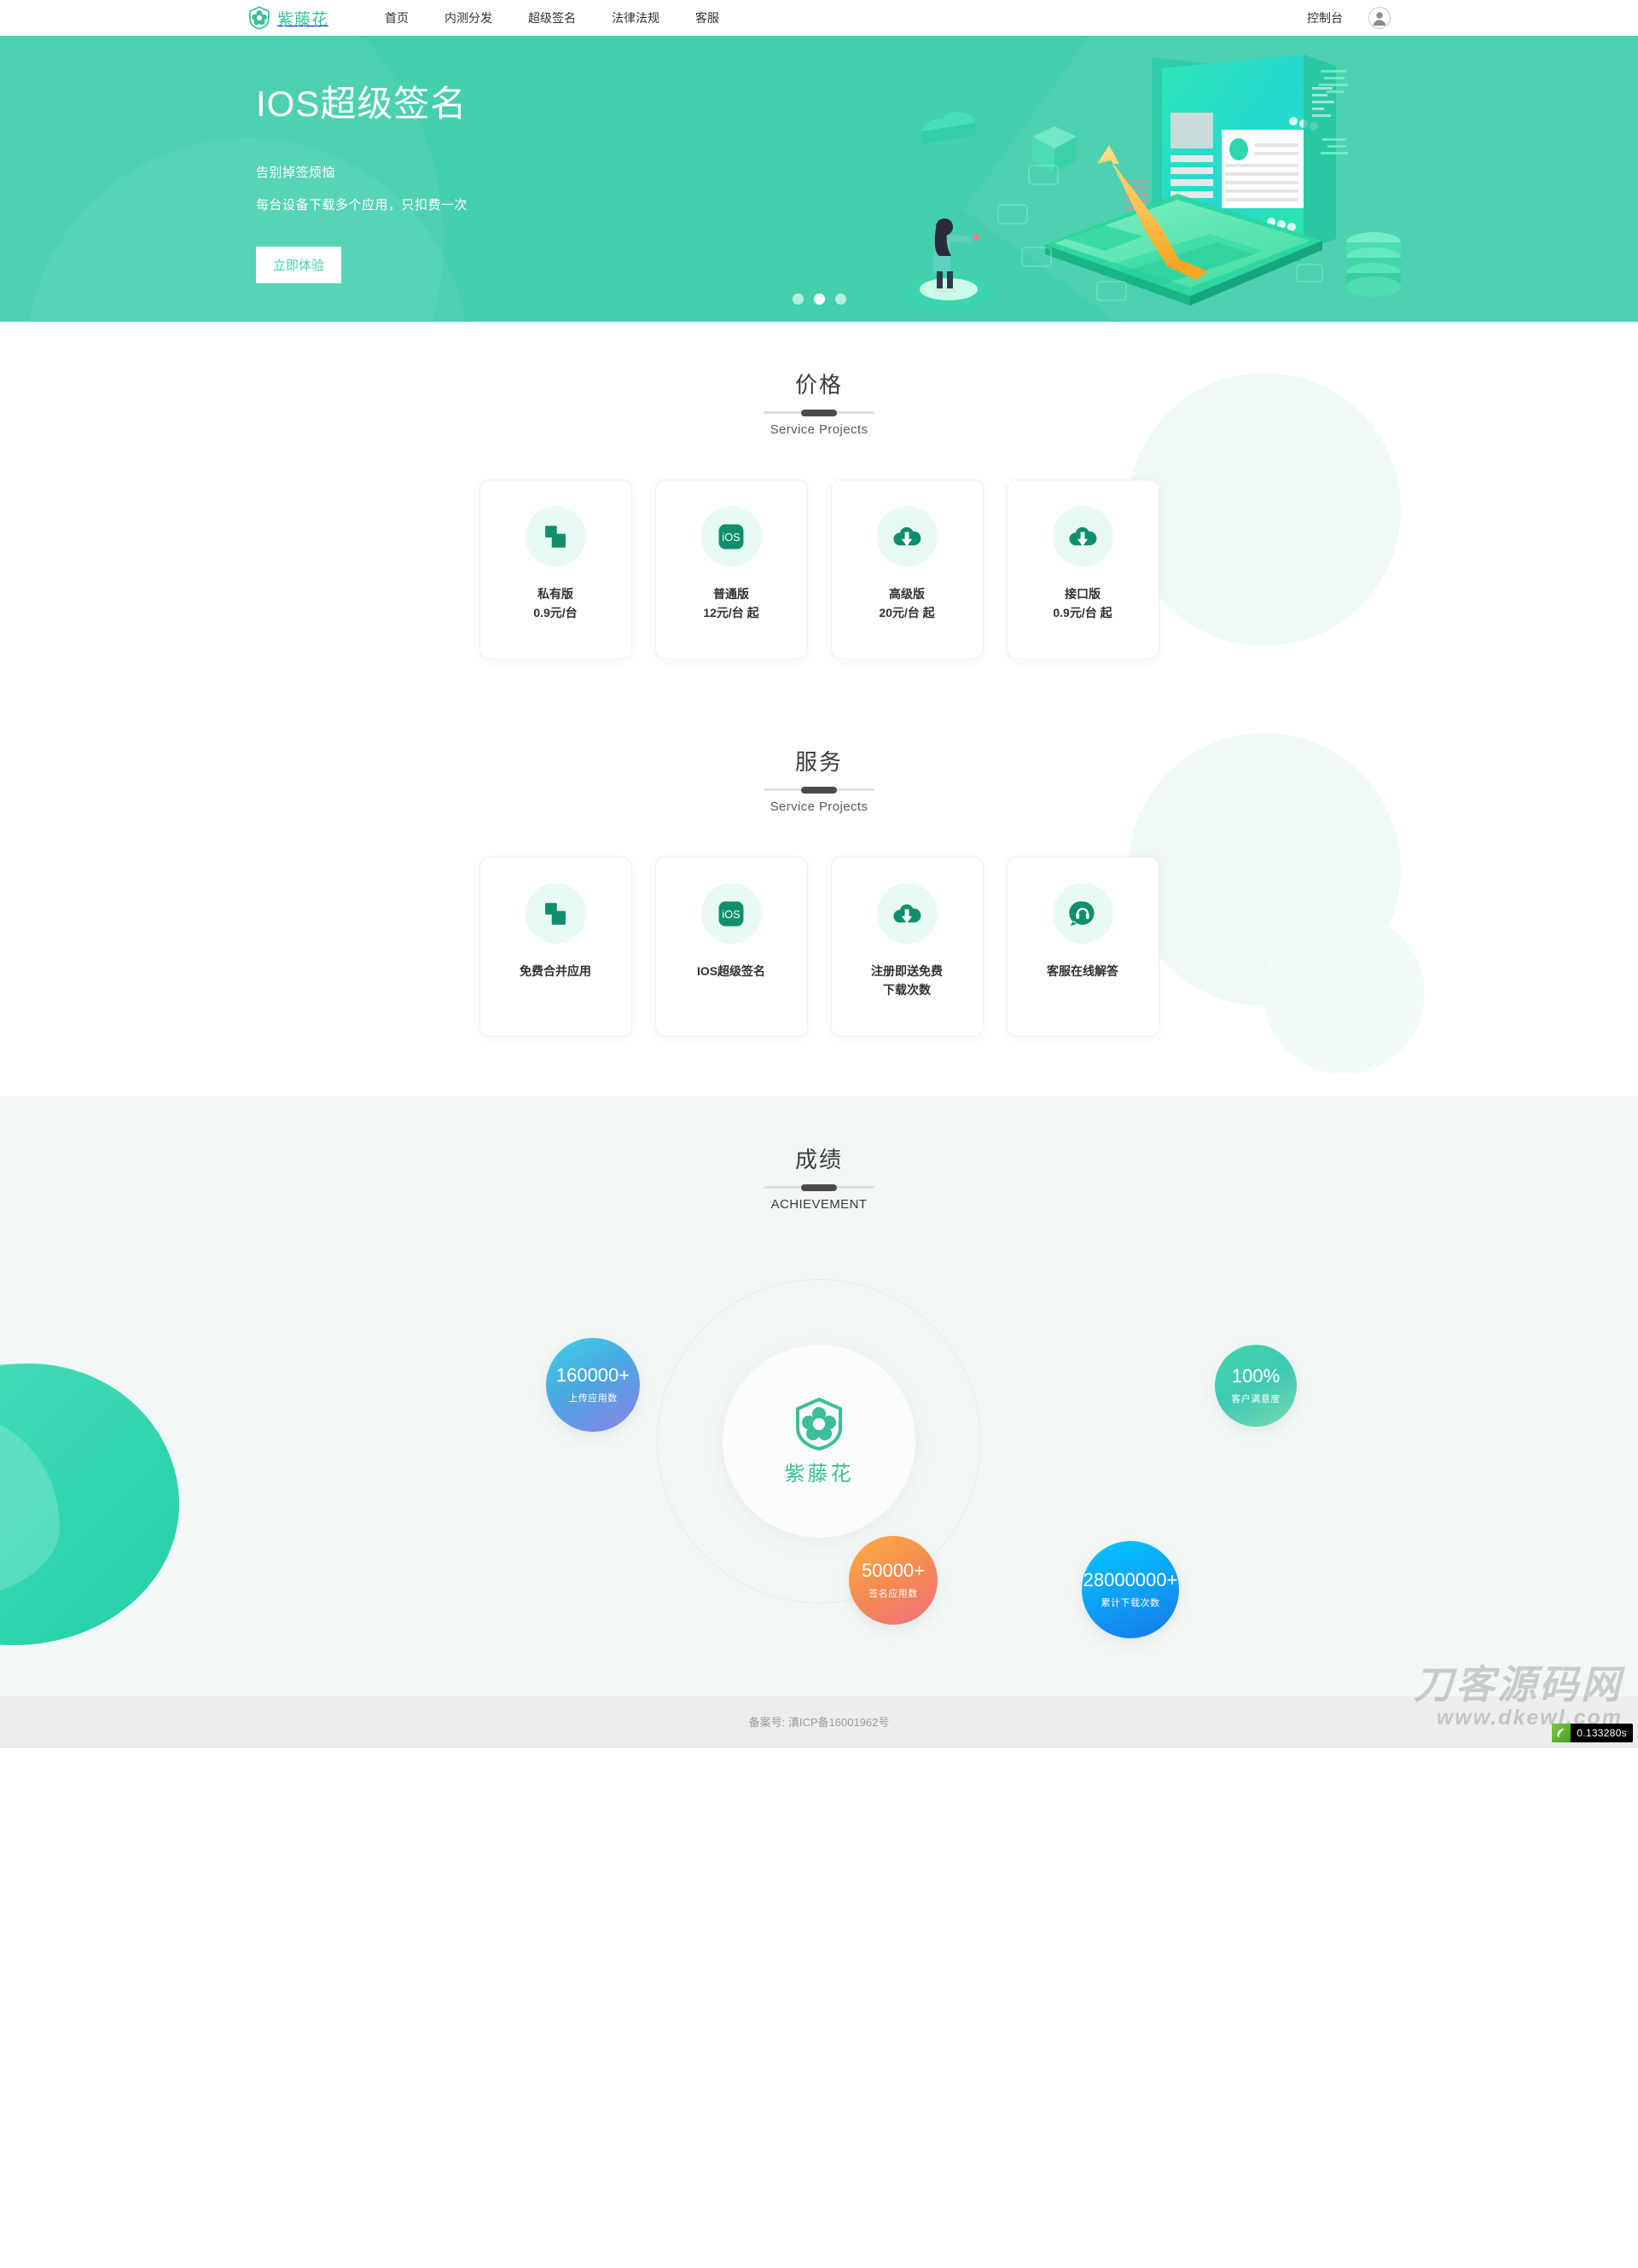 Image resolution: width=1638 pixels, height=2268 pixels. What do you see at coordinates (1083, 594) in the screenshot?
I see `pricing-card-api-name: 接口版` at bounding box center [1083, 594].